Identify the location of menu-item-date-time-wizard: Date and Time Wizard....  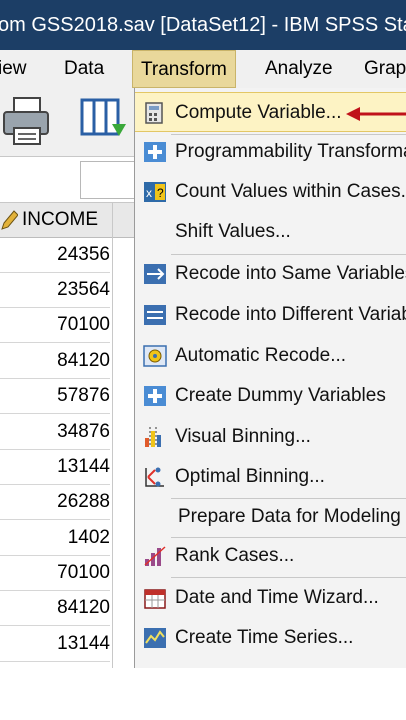
(270, 598).